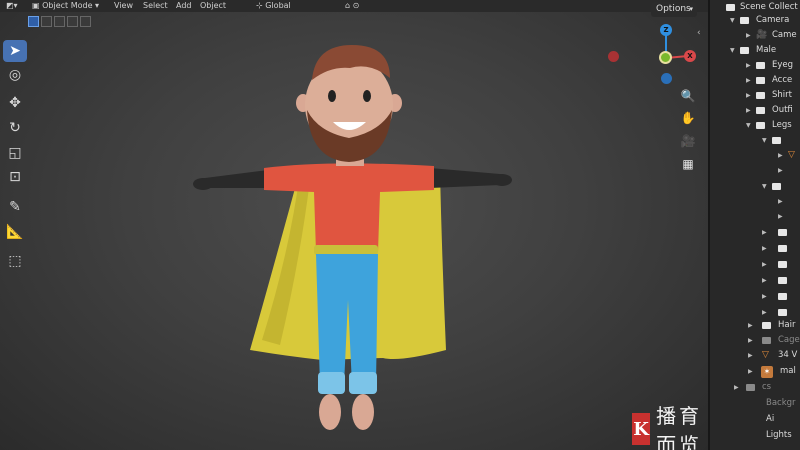  Describe the element at coordinates (85, 21) in the screenshot. I see `select-intersect-icon` at that location.